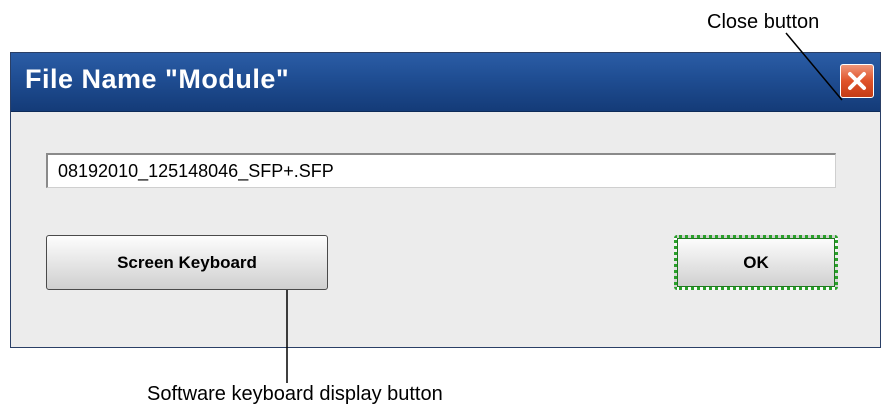 This screenshot has height=419, width=890. I want to click on close-button-annotation: Close button, so click(763, 22).